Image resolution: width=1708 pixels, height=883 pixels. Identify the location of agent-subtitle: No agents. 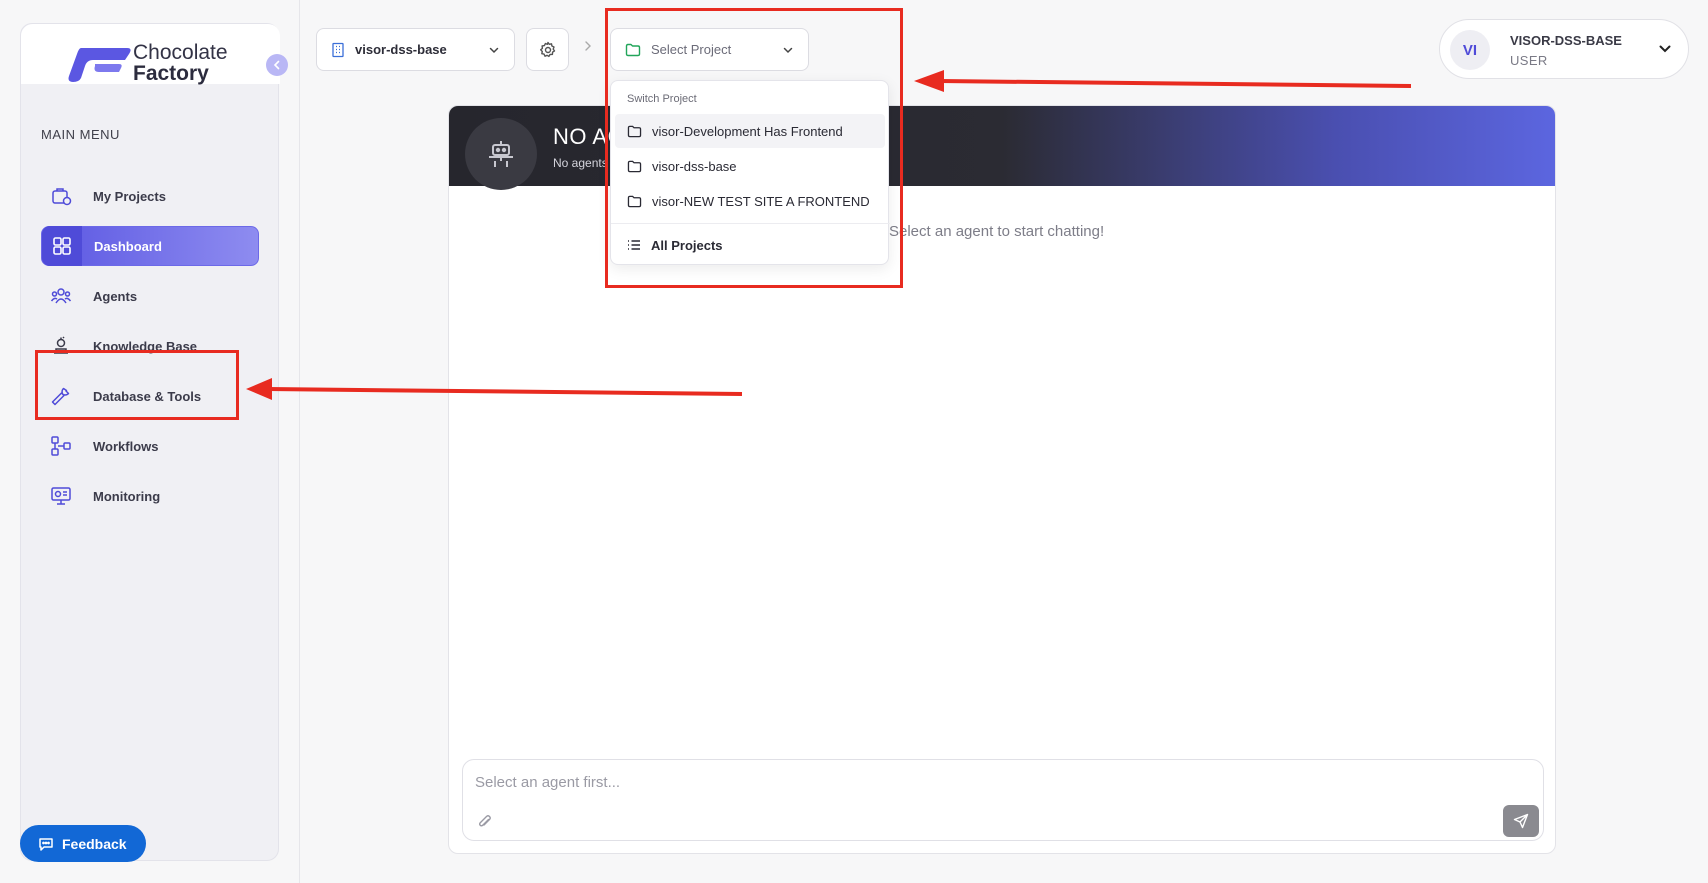
(580, 163).